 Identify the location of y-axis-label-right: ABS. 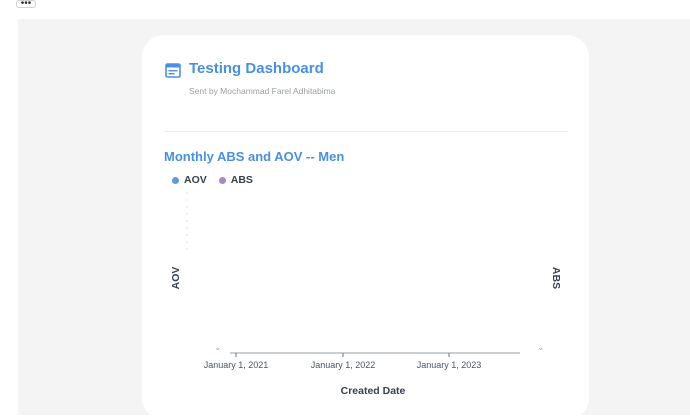
(556, 278).